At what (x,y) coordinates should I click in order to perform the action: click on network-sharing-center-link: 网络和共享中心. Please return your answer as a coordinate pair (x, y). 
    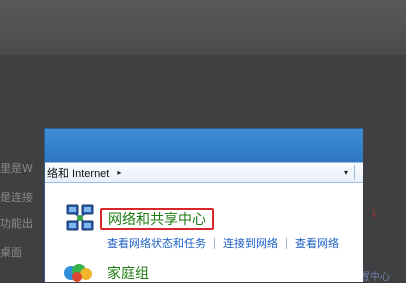
    Looking at the image, I should click on (157, 219).